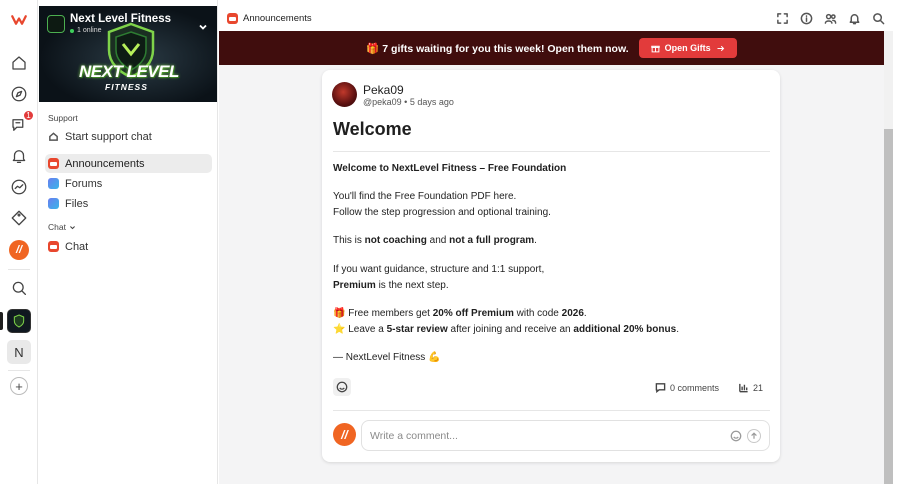 The image size is (900, 484). I want to click on channel-label: Forums, so click(84, 183).